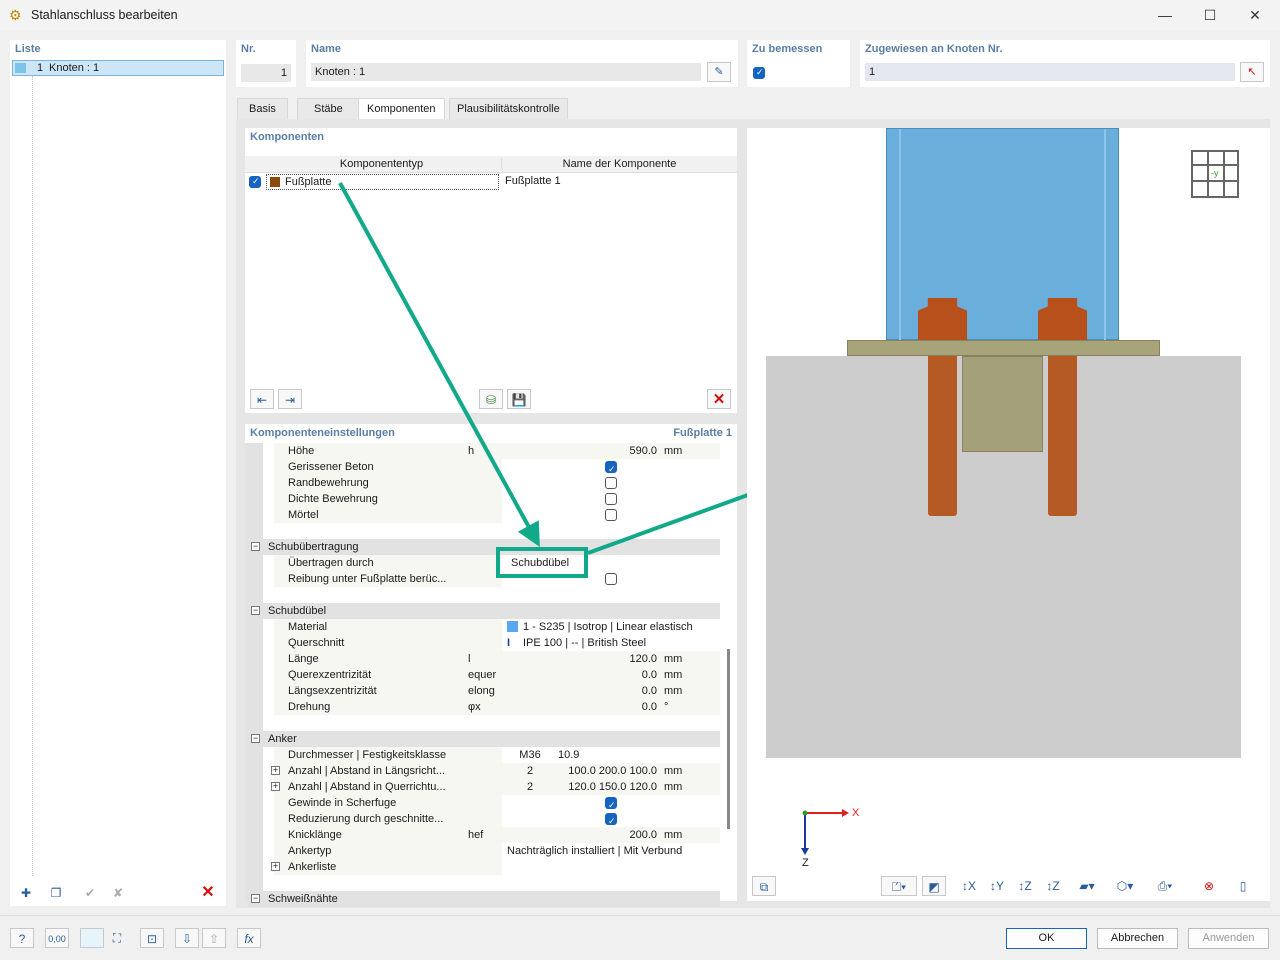 Image resolution: width=1280 pixels, height=960 pixels. I want to click on steel-column, so click(1002, 234).